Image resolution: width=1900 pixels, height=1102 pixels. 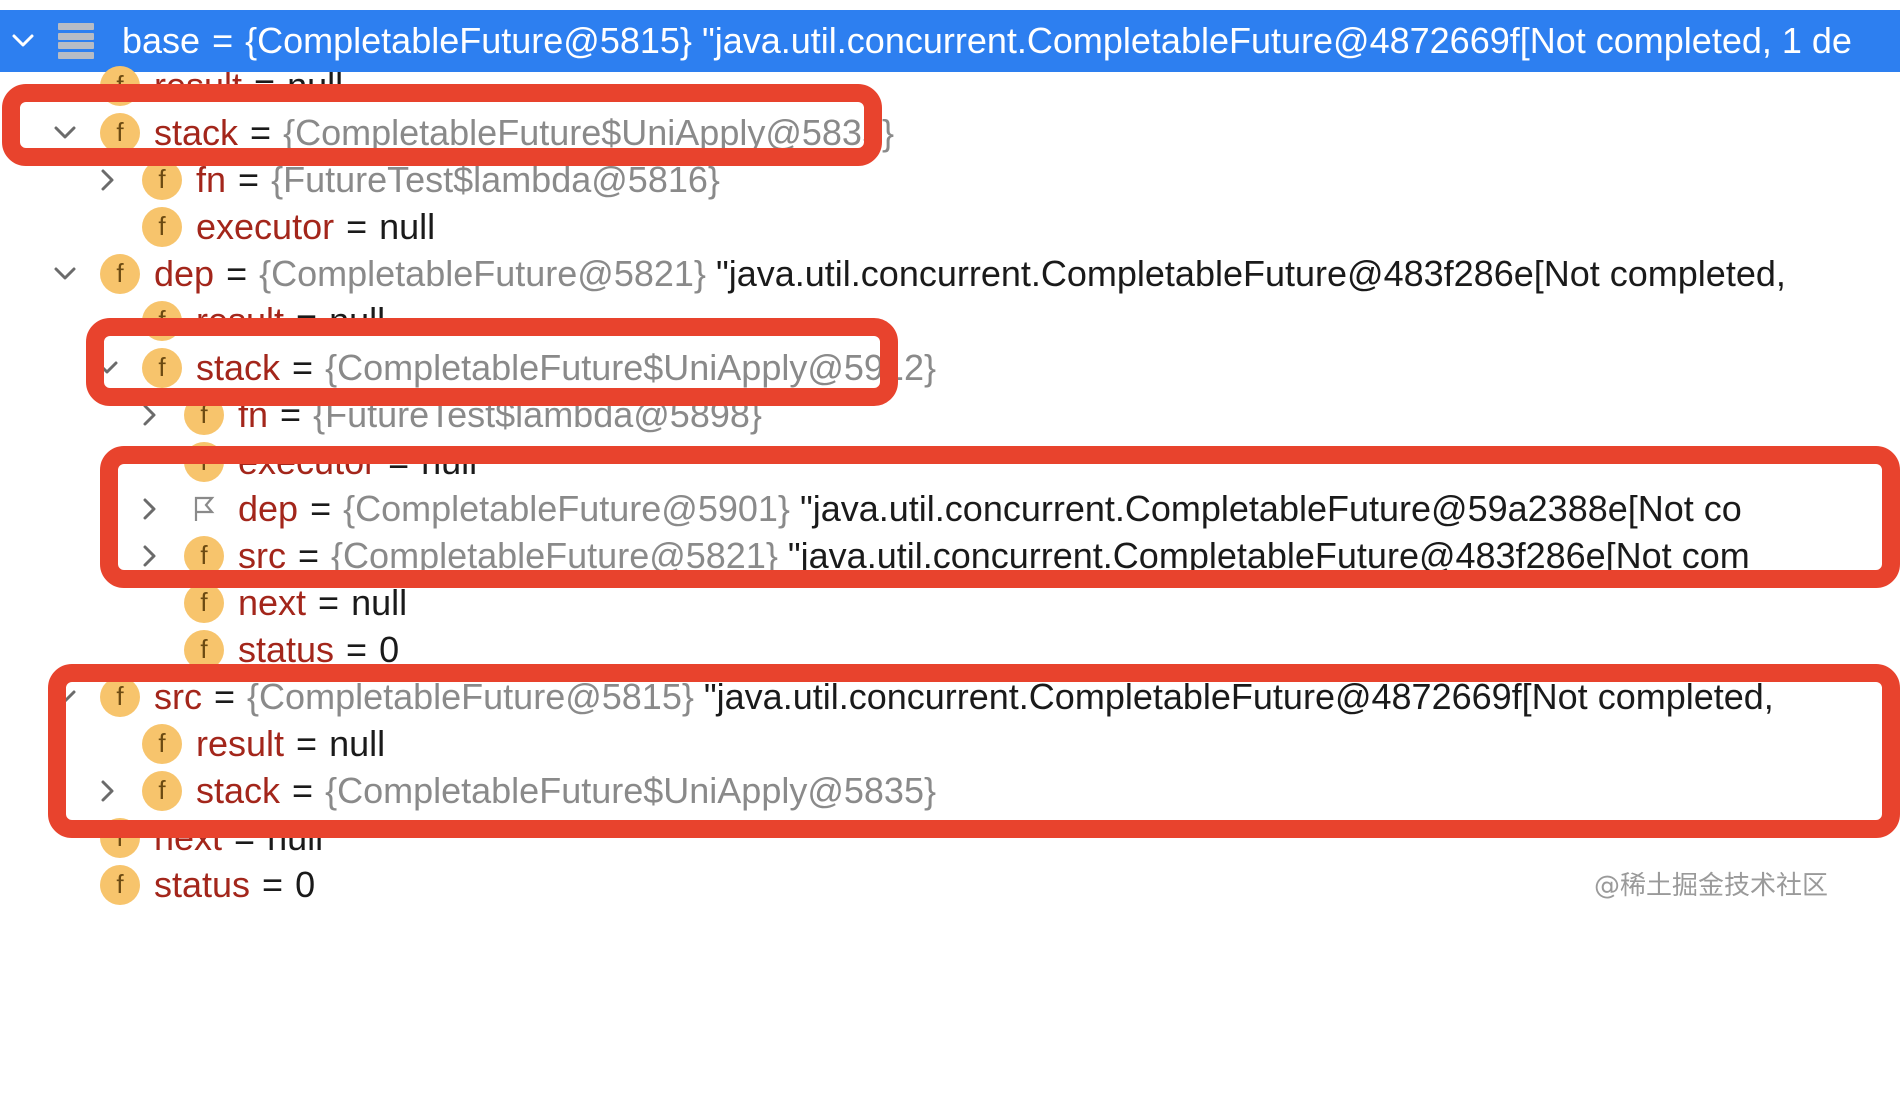 What do you see at coordinates (76, 41) in the screenshot?
I see `list-icon` at bounding box center [76, 41].